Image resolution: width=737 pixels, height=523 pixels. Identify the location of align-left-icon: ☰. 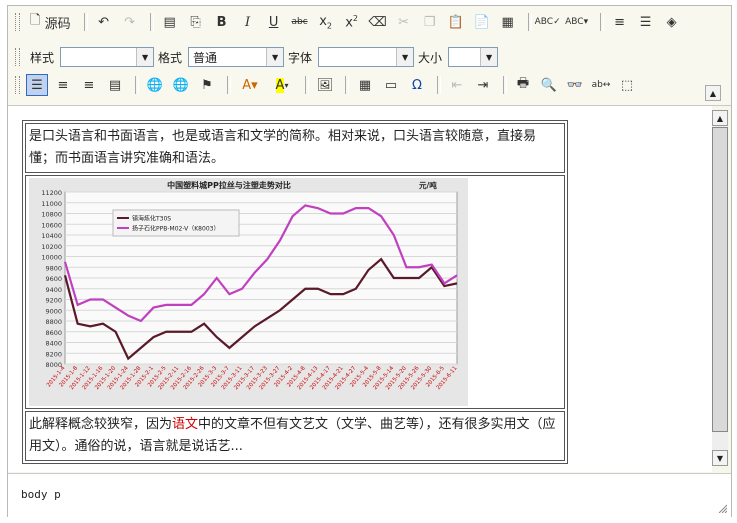
(37, 85).